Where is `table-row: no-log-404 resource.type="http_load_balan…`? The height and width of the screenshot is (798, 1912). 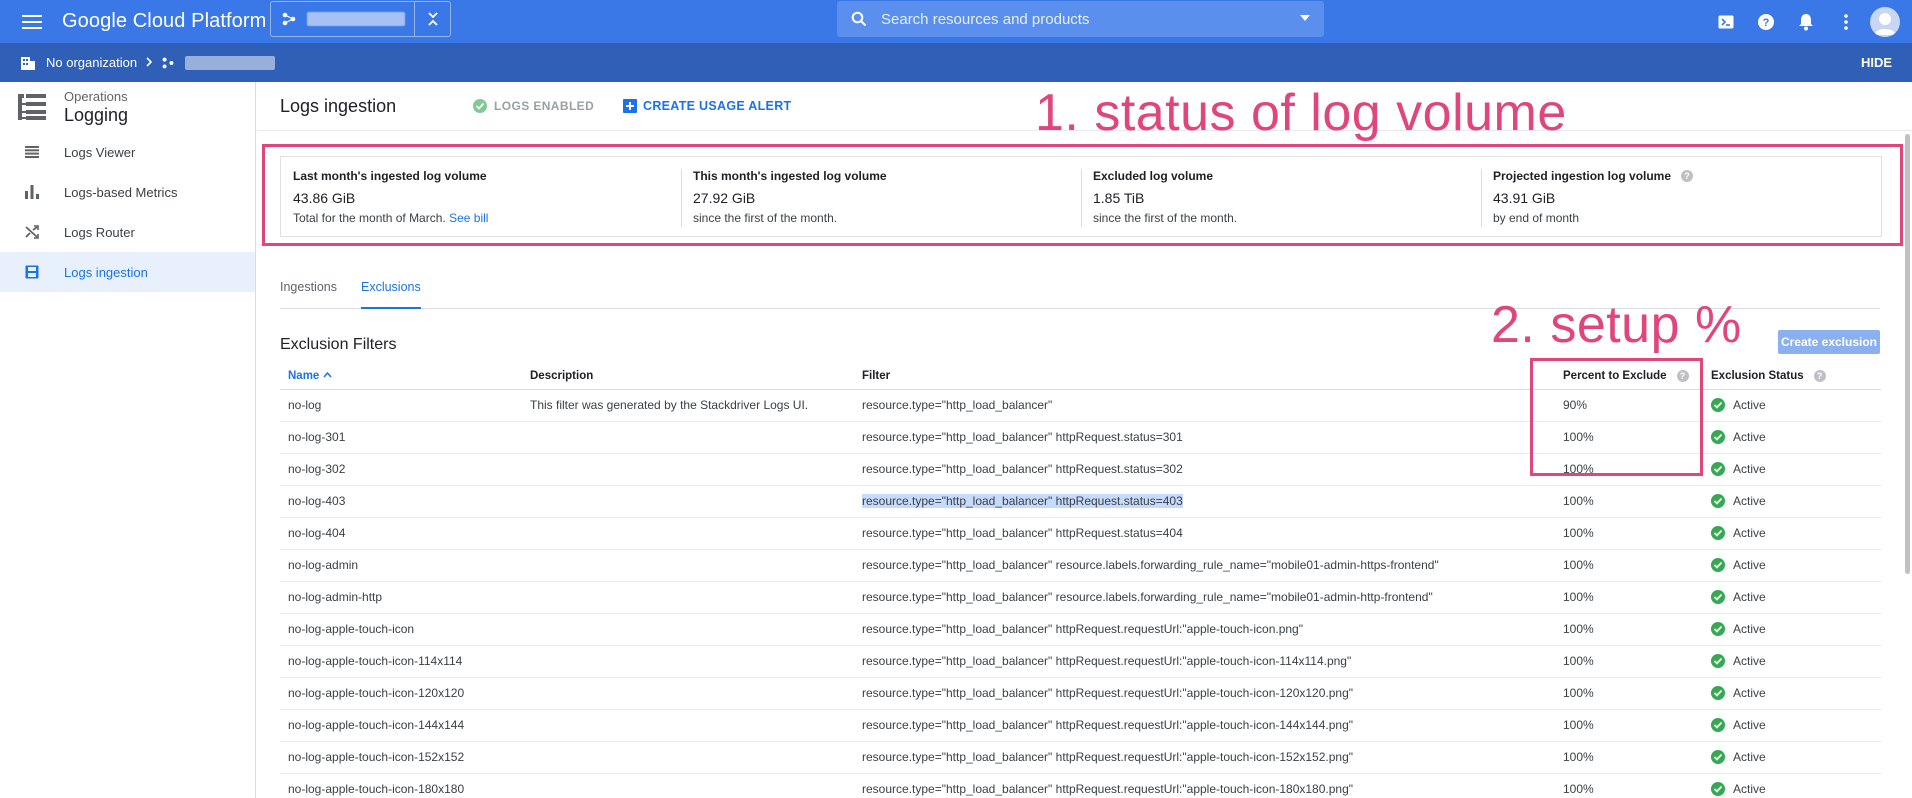
table-row: no-log-404 resource.type="http_load_balan… is located at coordinates (1080, 533).